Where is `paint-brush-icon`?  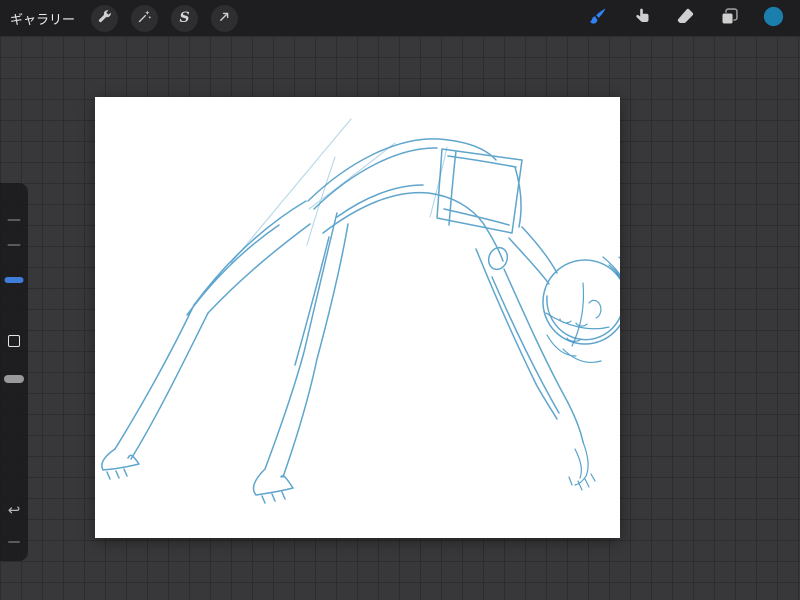
paint-brush-icon is located at coordinates (597, 18).